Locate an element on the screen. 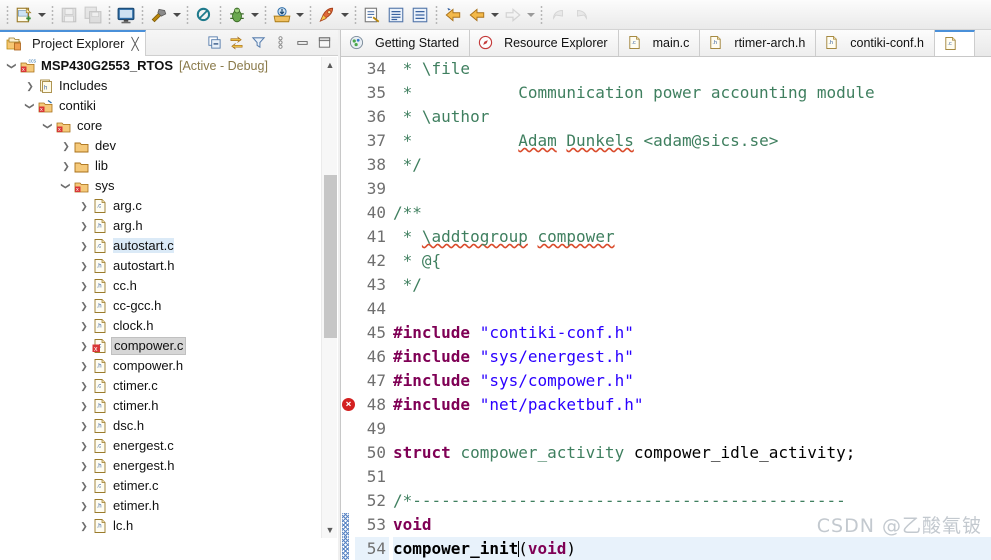 Image resolution: width=991 pixels, height=560 pixels. tree-item-sys: ❯ x sys is located at coordinates (160, 186).